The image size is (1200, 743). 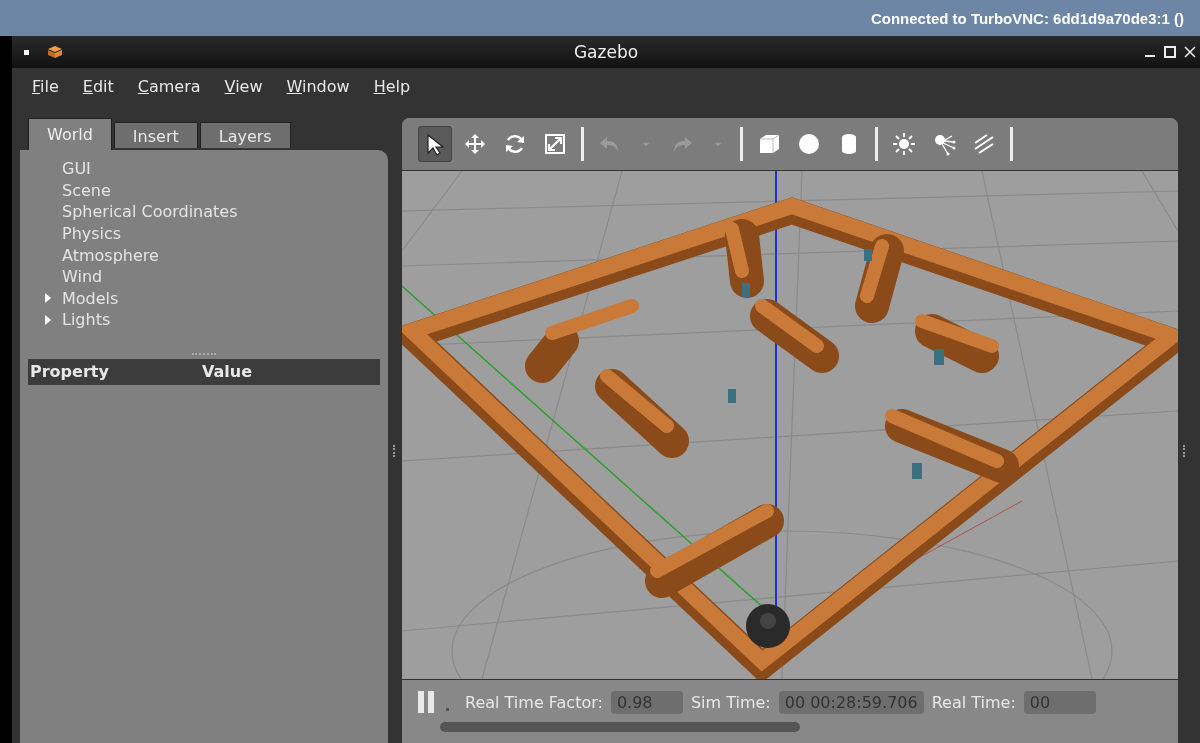 What do you see at coordinates (646, 702) in the screenshot?
I see `readout-field: 0.98` at bounding box center [646, 702].